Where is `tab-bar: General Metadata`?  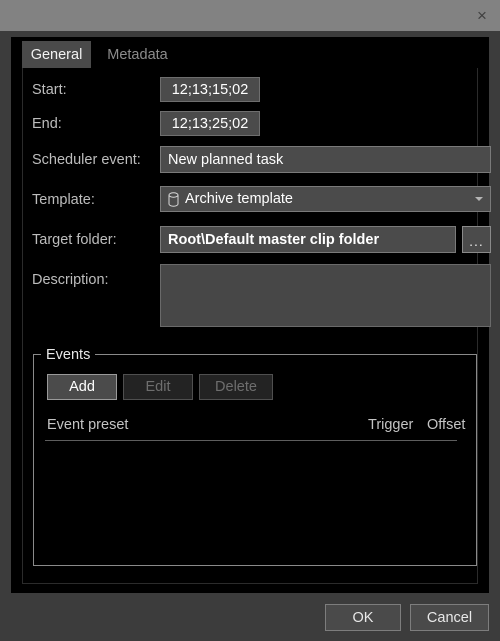
tab-bar: General Metadata is located at coordinates (250, 52).